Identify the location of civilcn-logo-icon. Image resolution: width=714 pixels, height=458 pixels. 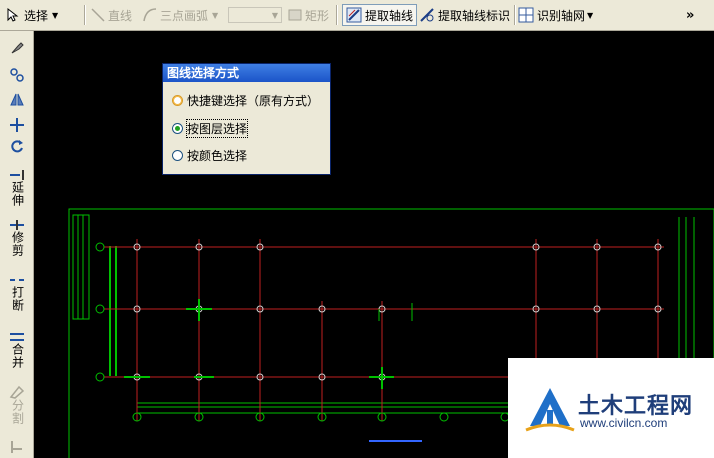
(550, 410).